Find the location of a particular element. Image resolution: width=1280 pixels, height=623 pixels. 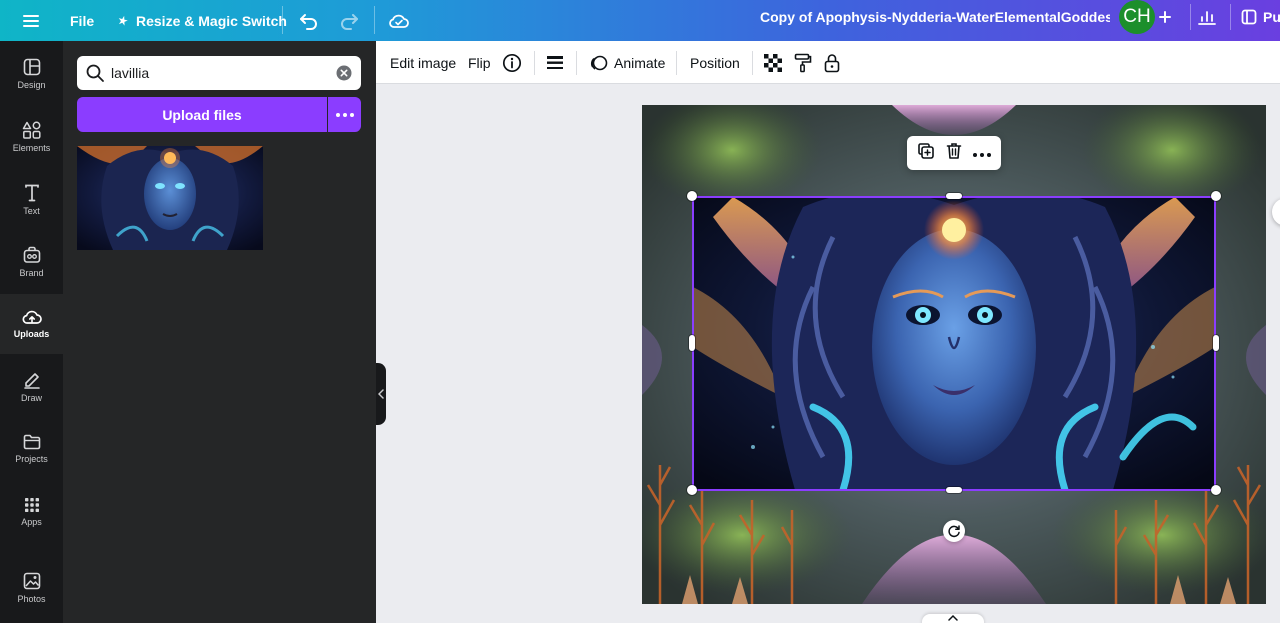

goddess-thumbnail-image is located at coordinates (170, 198).